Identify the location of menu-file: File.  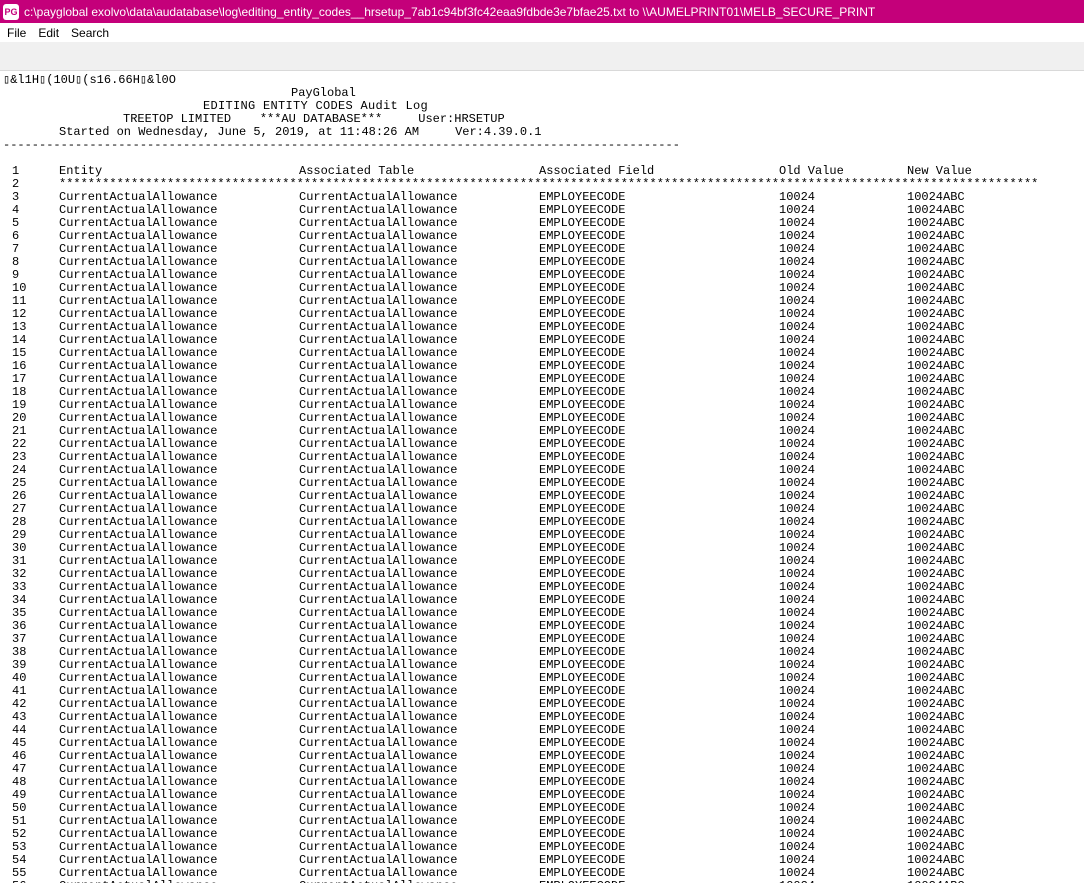
(15, 33).